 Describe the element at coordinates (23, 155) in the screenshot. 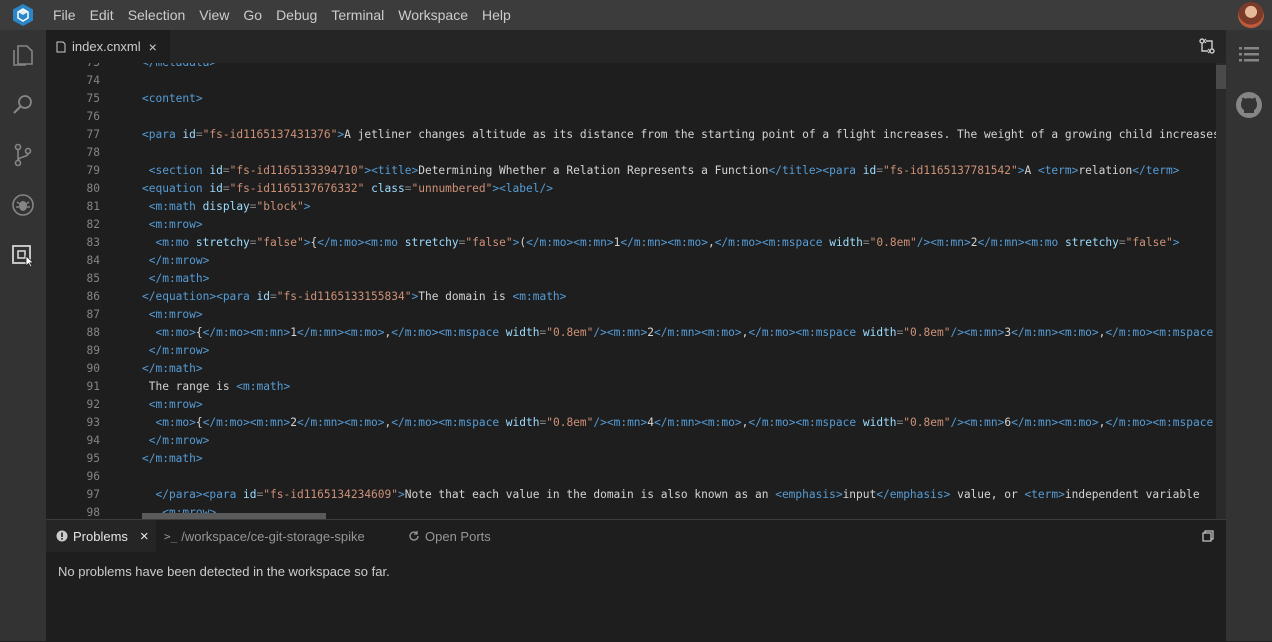

I see `source-control-icon` at that location.